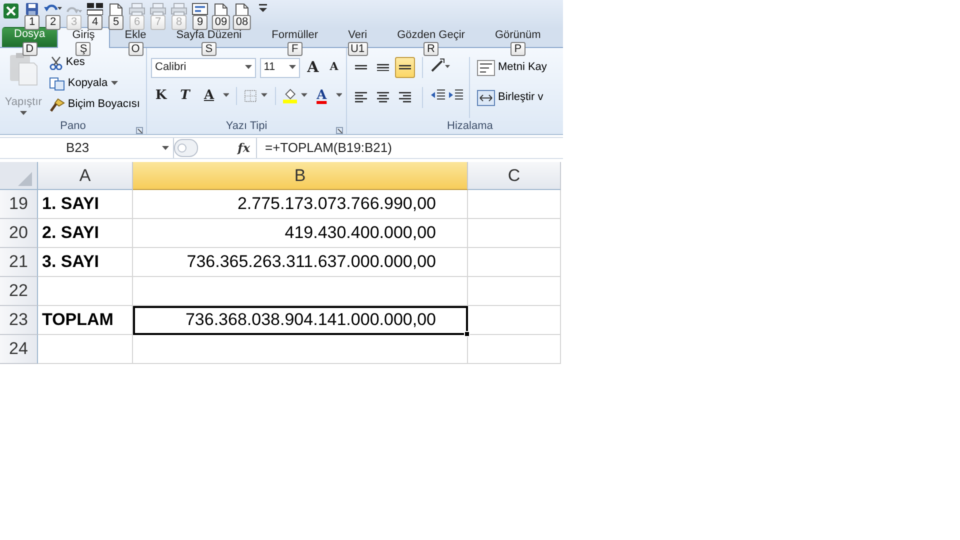  Describe the element at coordinates (208, 49) in the screenshot. I see `keytip: S` at that location.